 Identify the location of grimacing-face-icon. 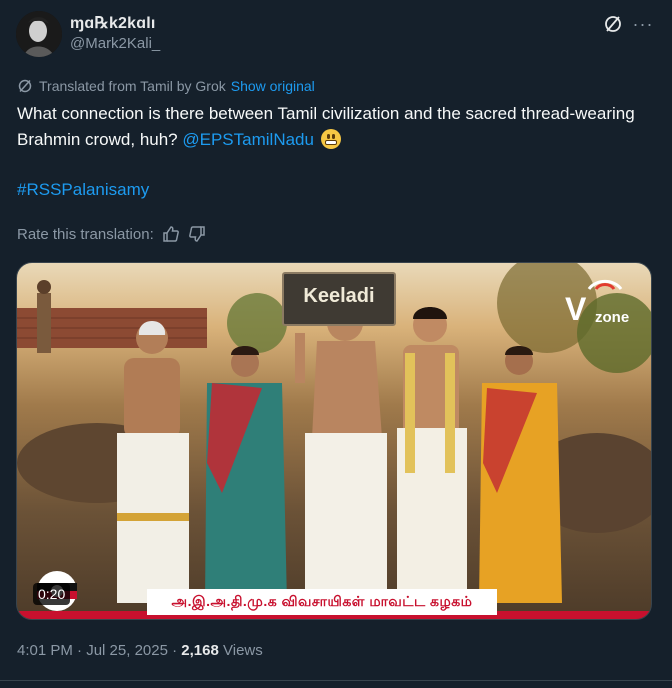
(330, 139).